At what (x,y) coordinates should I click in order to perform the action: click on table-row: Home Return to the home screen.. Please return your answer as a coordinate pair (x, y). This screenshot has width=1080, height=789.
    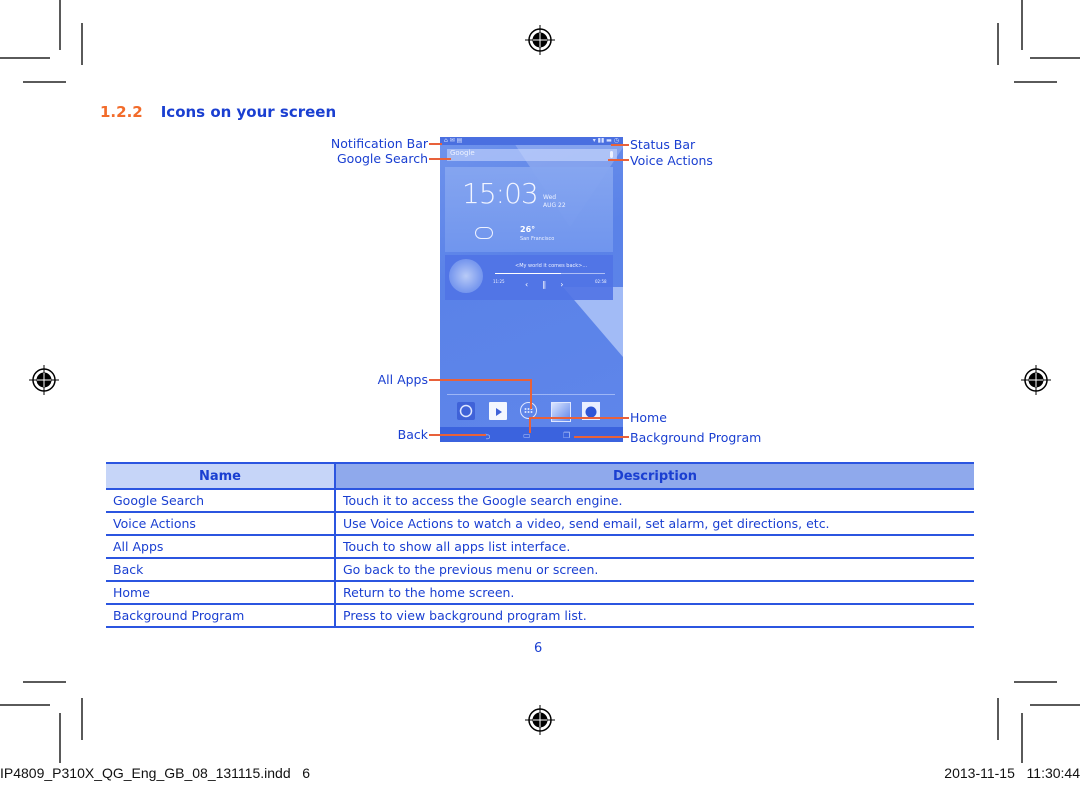
    Looking at the image, I should click on (540, 593).